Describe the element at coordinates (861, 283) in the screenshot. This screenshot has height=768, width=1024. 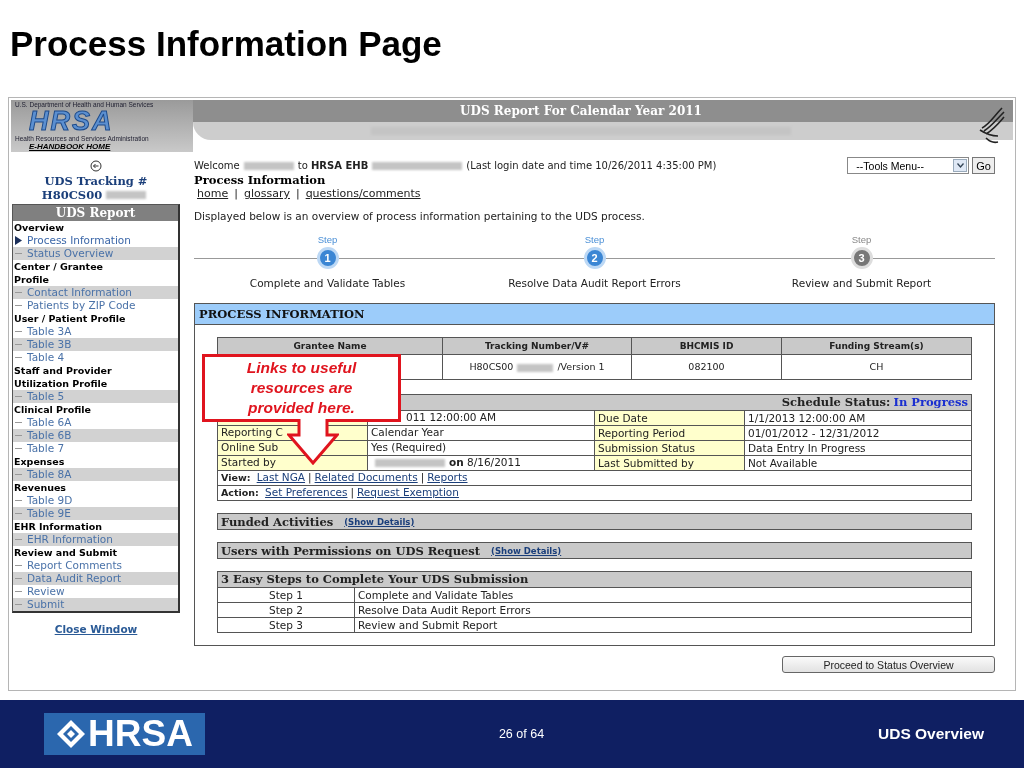
I see `step-label: Review and Submit Report` at that location.